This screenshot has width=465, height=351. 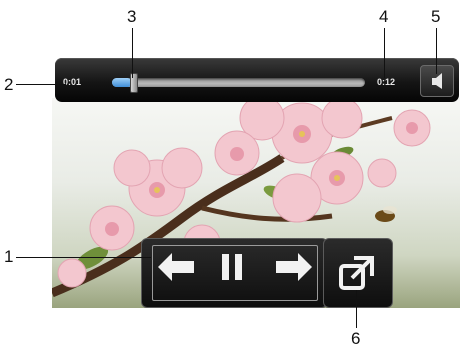 What do you see at coordinates (9, 256) in the screenshot?
I see `callout-1: 1` at bounding box center [9, 256].